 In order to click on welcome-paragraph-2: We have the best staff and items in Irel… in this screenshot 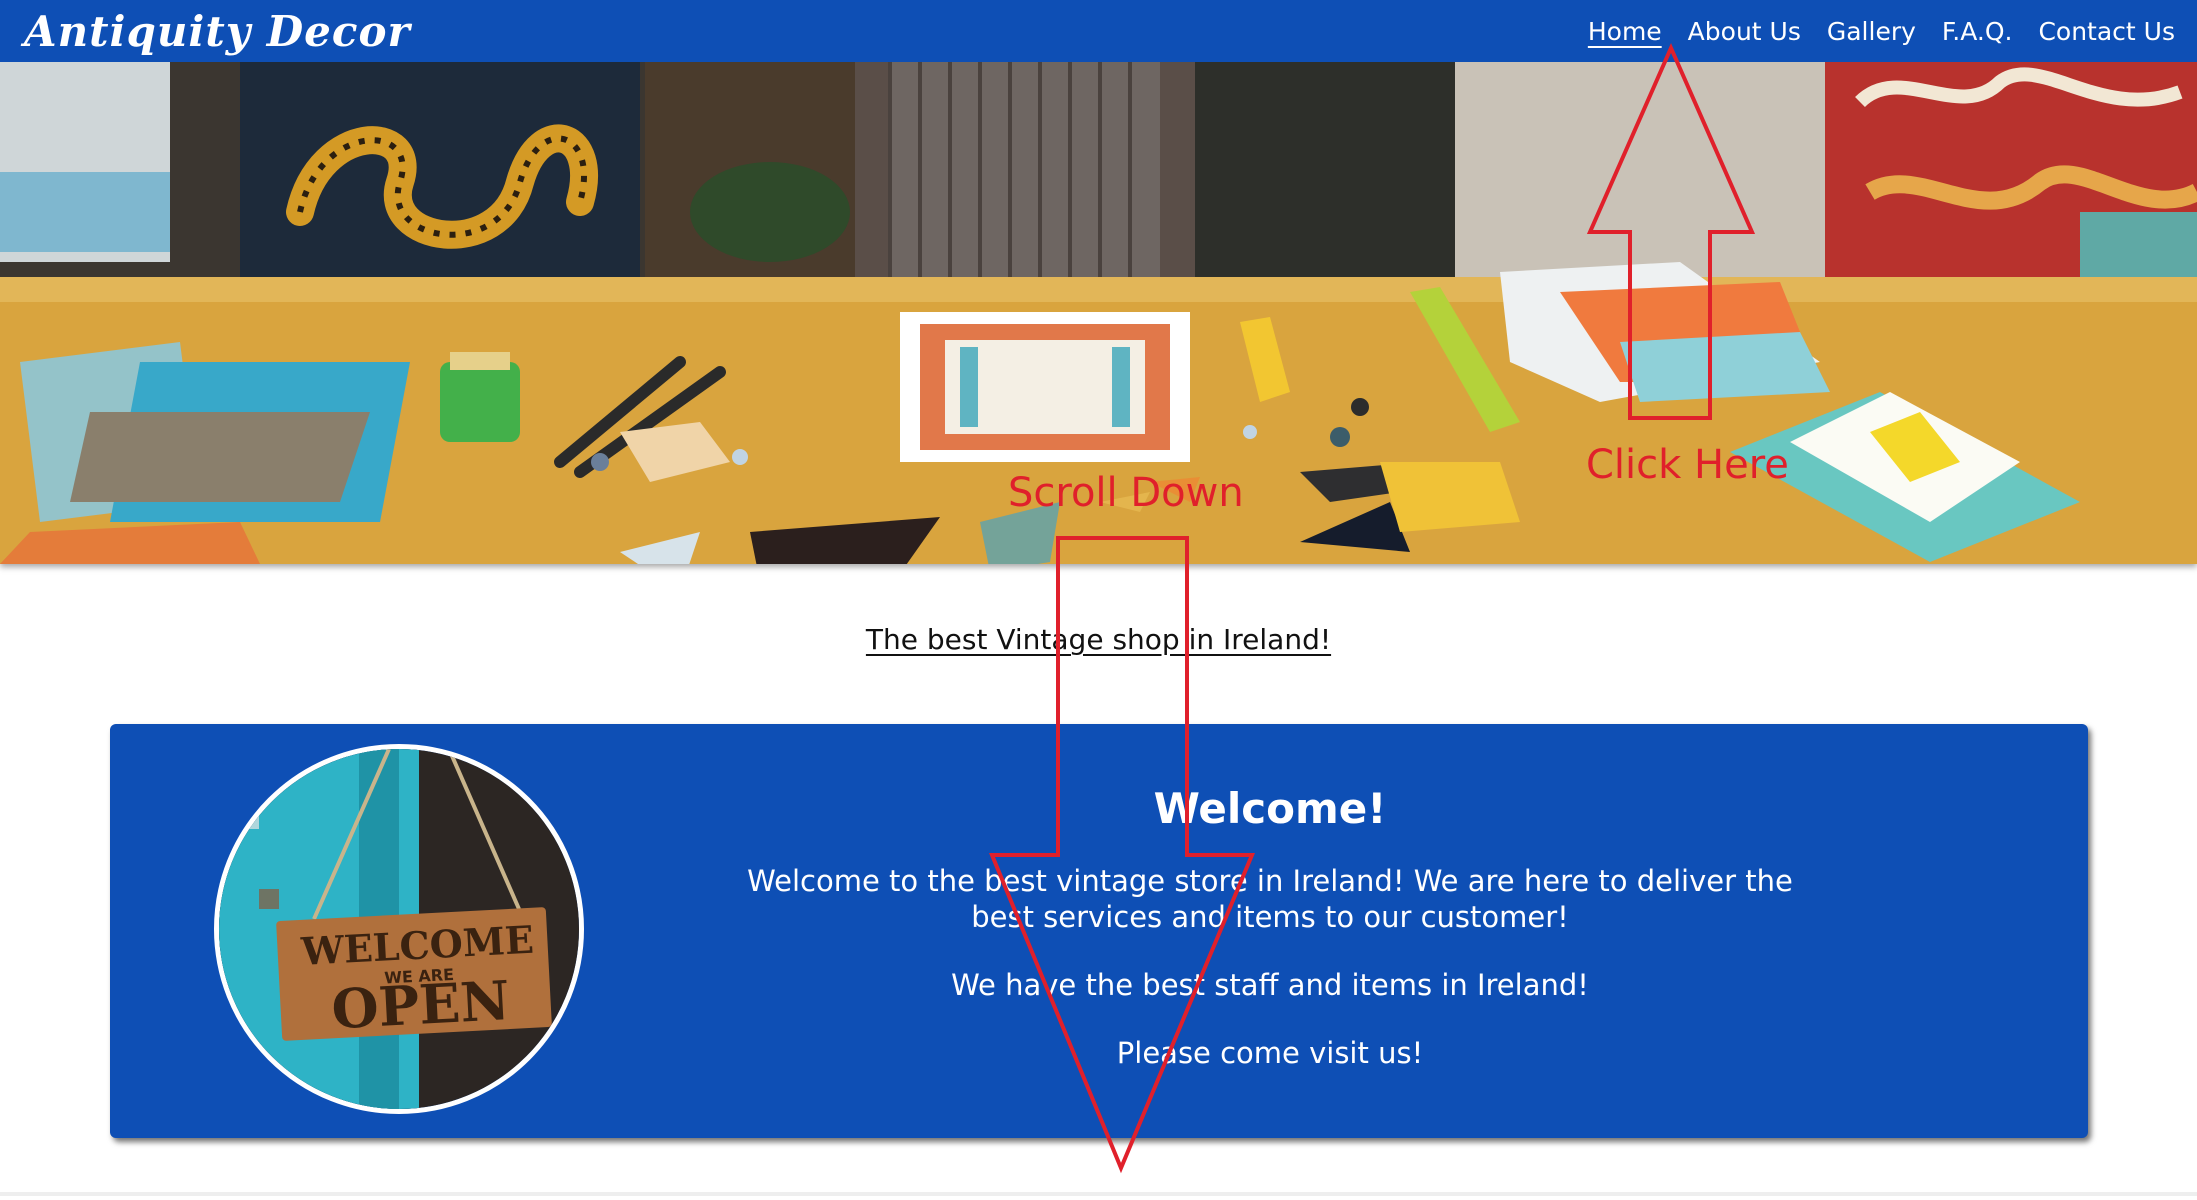, I will do `click(1270, 985)`.